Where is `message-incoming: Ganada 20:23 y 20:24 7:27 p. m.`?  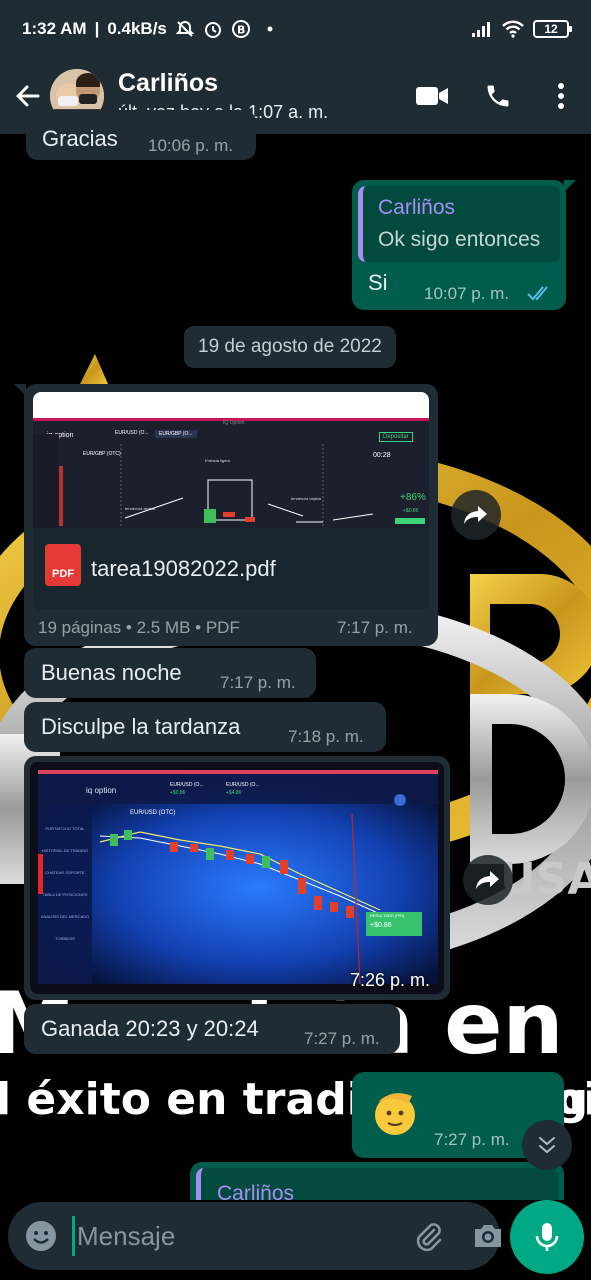 message-incoming: Ganada 20:23 y 20:24 7:27 p. m. is located at coordinates (212, 1029).